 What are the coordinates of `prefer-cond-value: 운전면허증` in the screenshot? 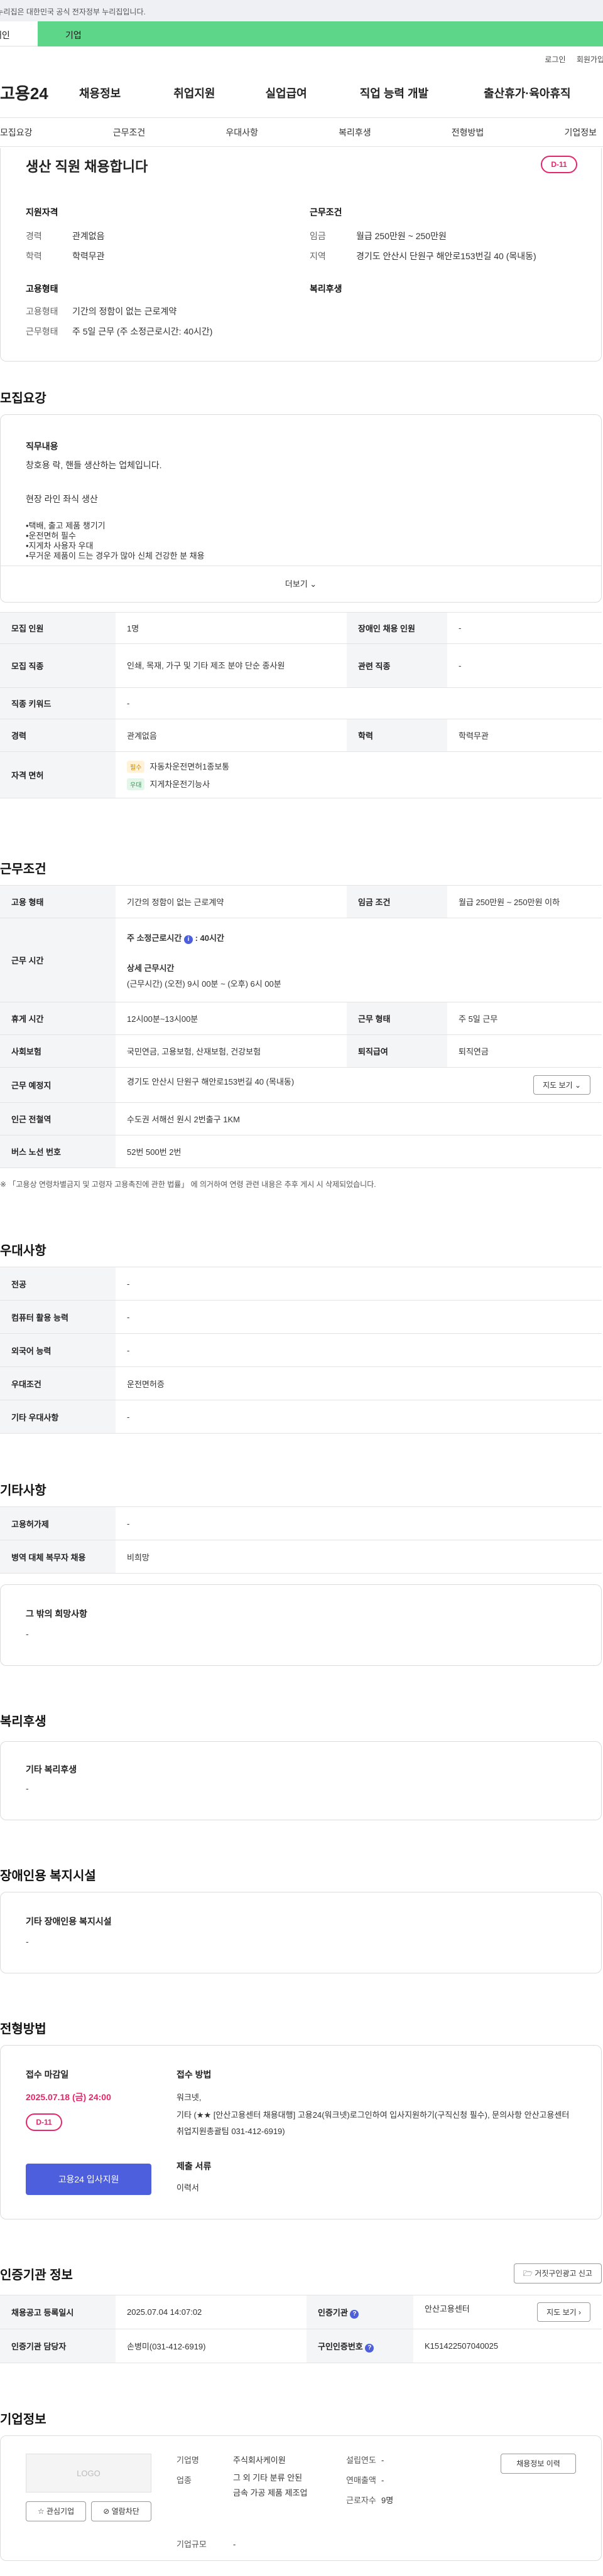 It's located at (359, 1383).